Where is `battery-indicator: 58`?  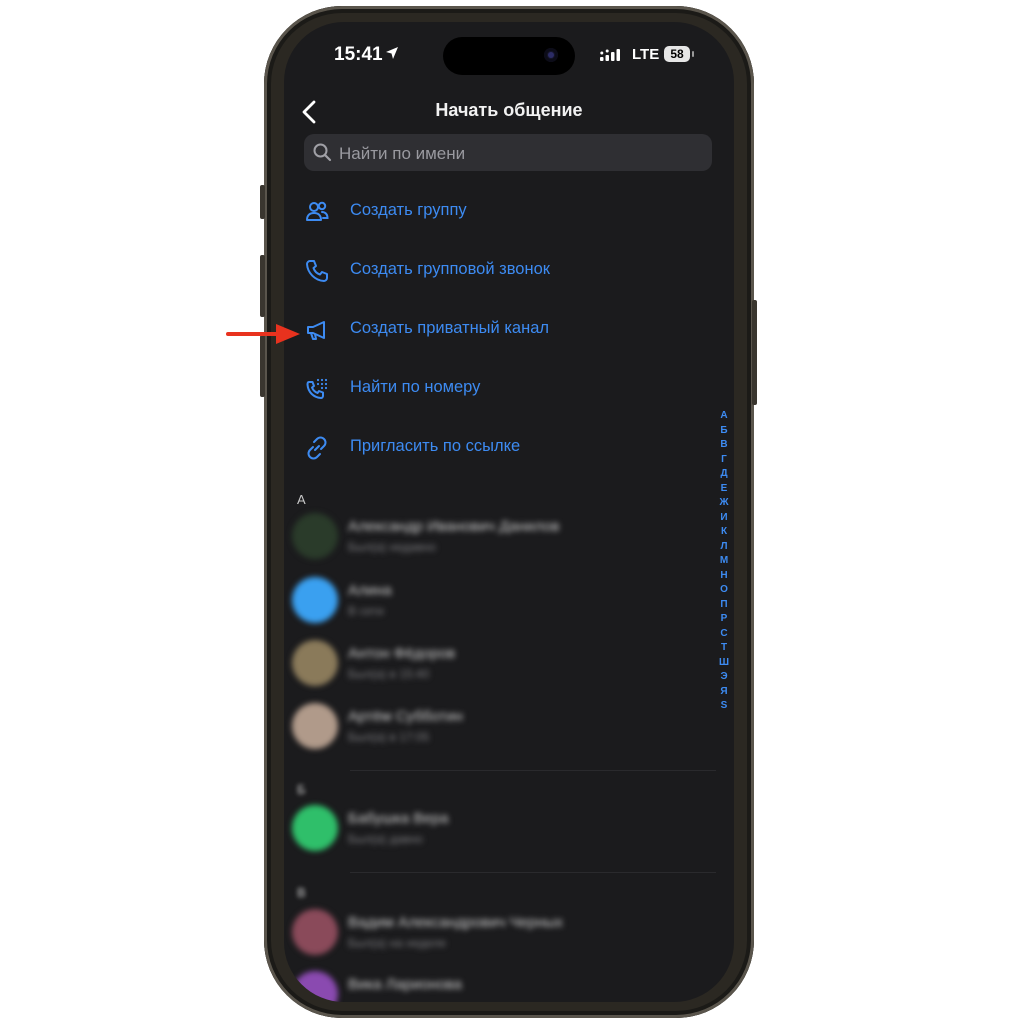
battery-indicator: 58 is located at coordinates (679, 54).